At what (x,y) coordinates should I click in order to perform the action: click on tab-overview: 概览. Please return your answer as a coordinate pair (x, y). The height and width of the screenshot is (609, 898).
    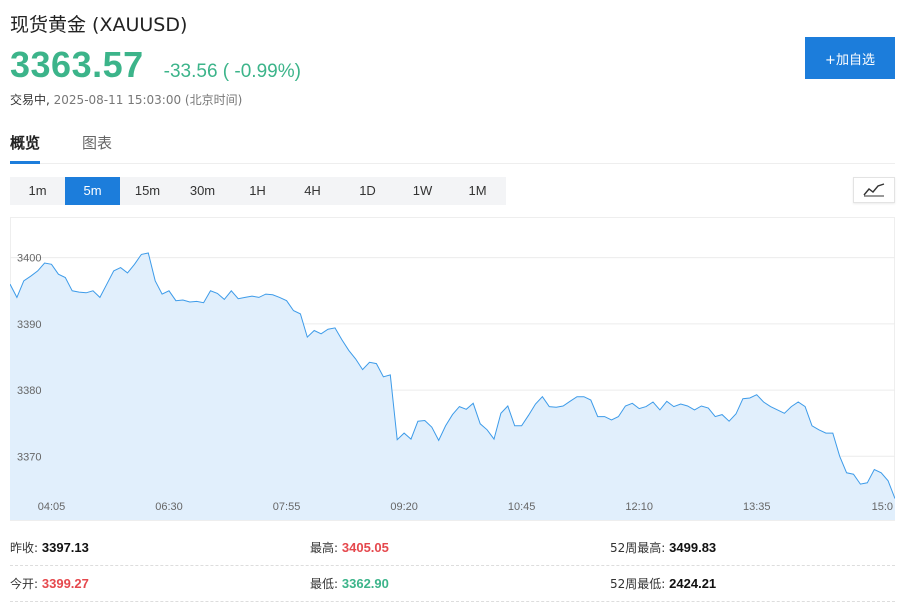
    Looking at the image, I should click on (25, 148).